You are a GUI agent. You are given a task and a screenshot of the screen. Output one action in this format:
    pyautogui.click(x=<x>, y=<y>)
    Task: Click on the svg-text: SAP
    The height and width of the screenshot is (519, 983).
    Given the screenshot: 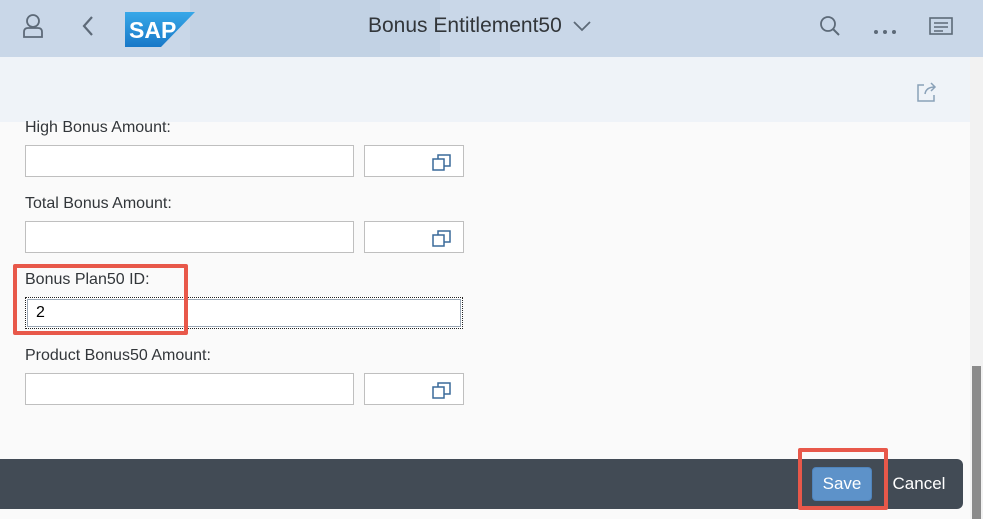 What is the action you would take?
    pyautogui.click(x=152, y=30)
    